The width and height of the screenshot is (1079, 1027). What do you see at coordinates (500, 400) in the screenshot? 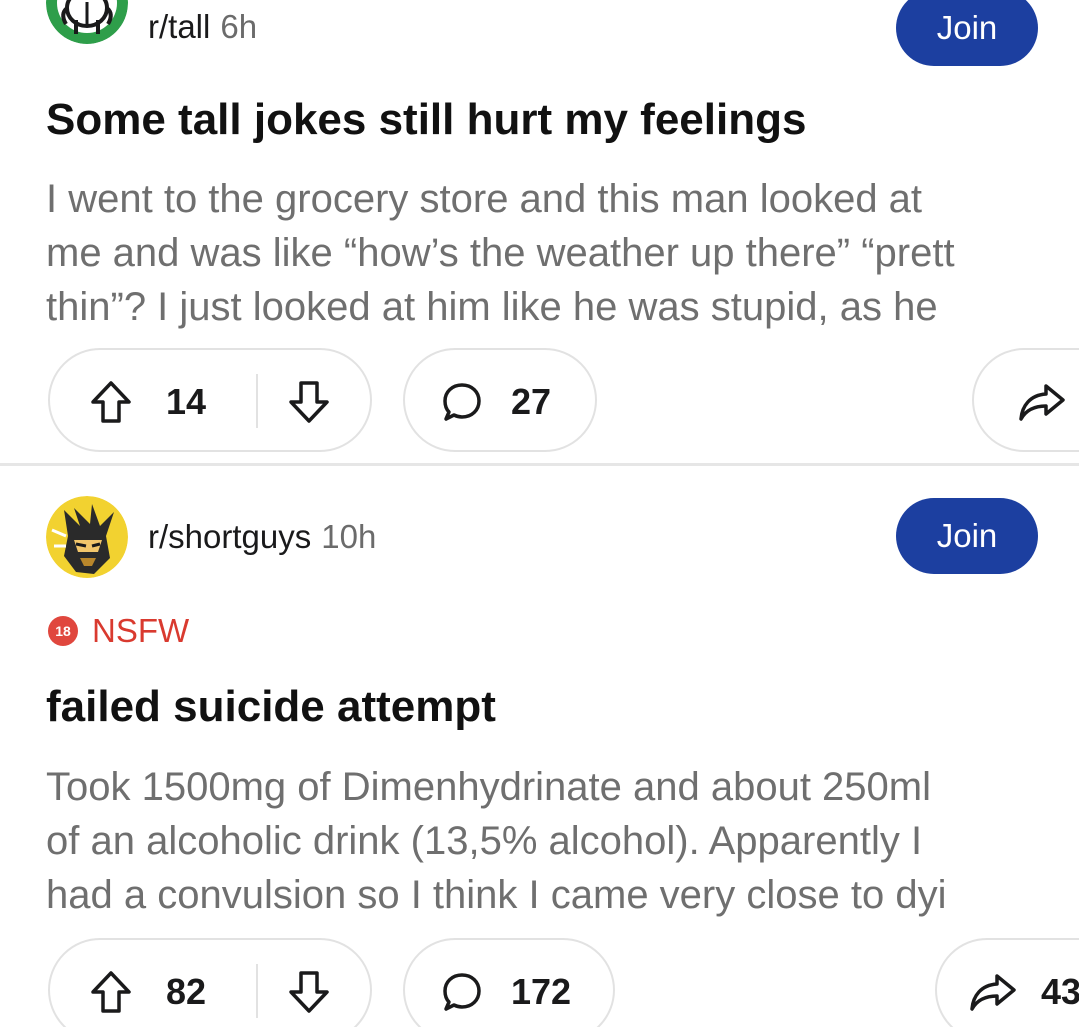
I see `comments-button: 27` at bounding box center [500, 400].